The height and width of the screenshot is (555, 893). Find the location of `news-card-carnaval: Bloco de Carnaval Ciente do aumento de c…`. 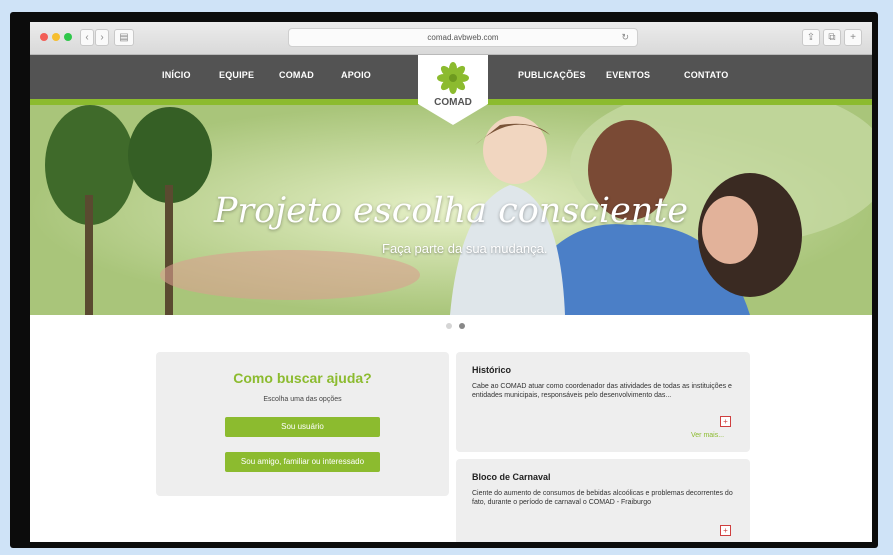

news-card-carnaval: Bloco de Carnaval Ciente do aumento de c… is located at coordinates (603, 500).